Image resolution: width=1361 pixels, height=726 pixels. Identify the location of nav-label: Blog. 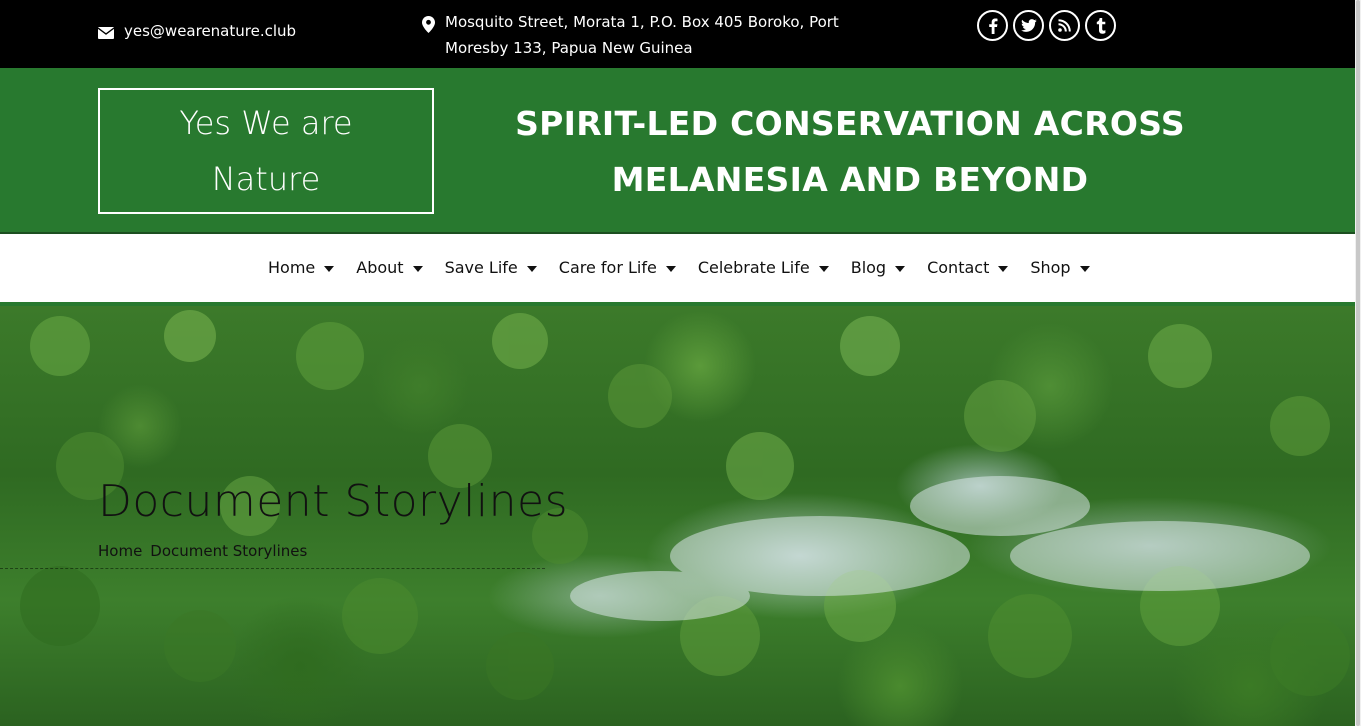
(868, 267).